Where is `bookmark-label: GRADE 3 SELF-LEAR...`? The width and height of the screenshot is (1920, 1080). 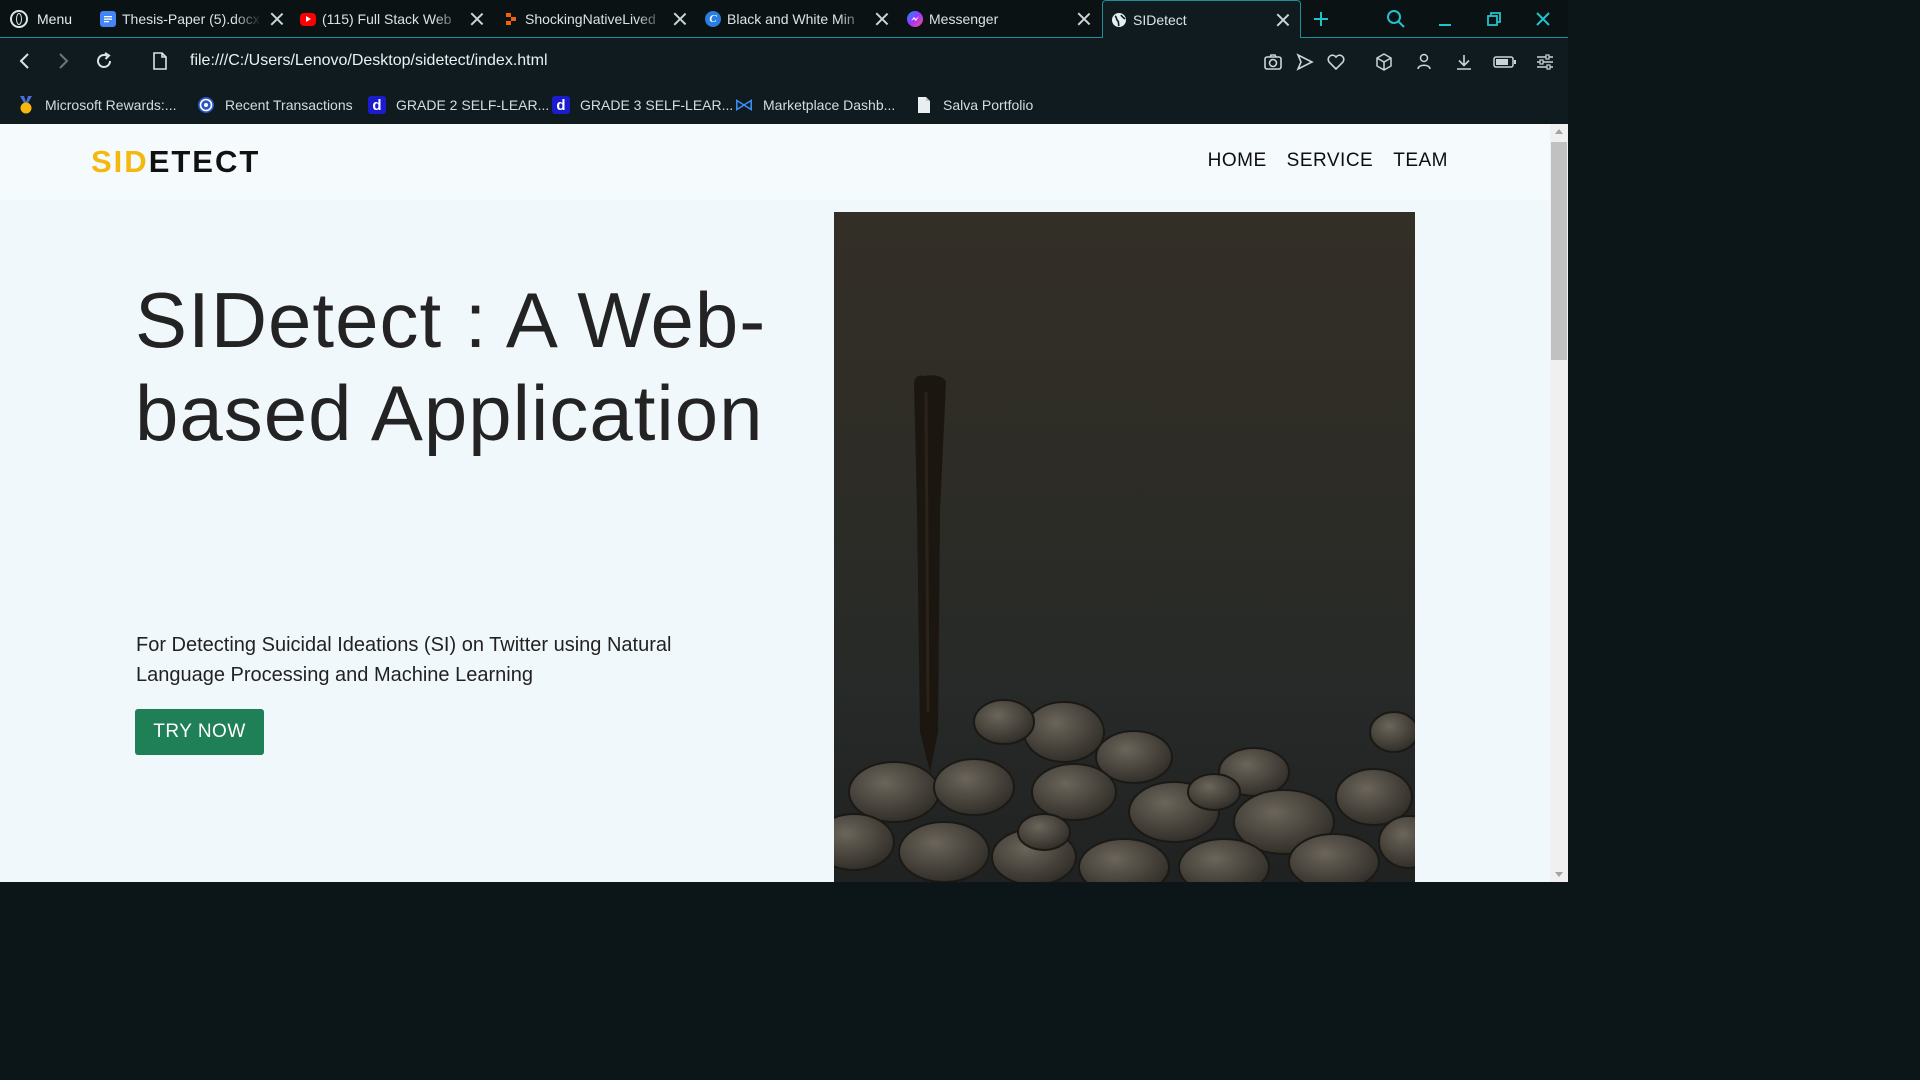 bookmark-label: GRADE 3 SELF-LEAR... is located at coordinates (657, 105).